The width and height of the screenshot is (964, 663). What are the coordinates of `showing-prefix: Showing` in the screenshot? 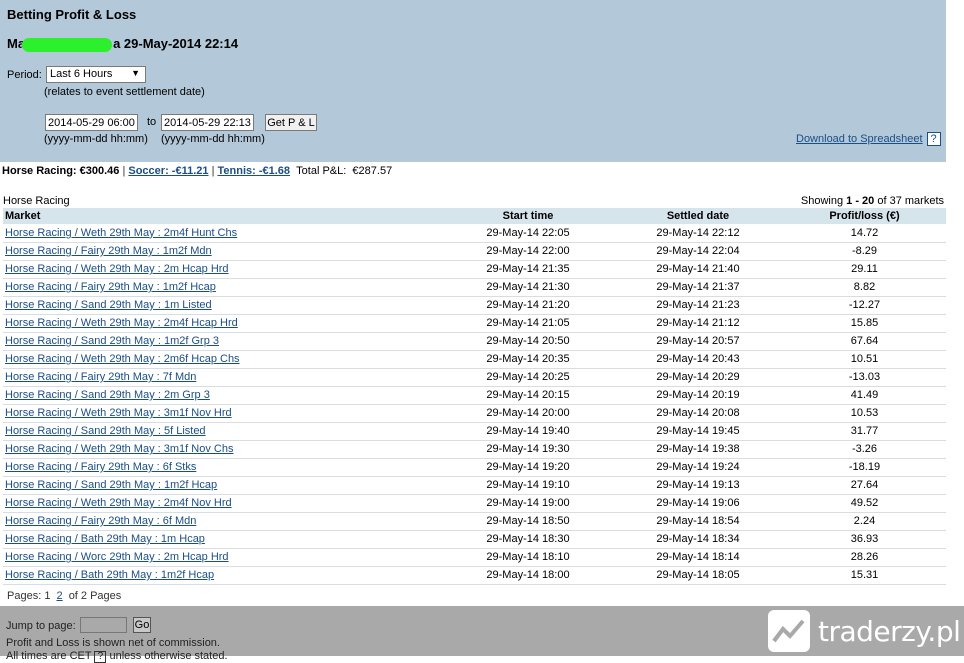 It's located at (822, 201).